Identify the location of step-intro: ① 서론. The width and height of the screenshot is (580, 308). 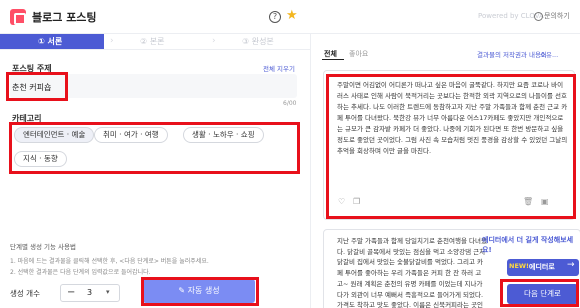
(50, 41).